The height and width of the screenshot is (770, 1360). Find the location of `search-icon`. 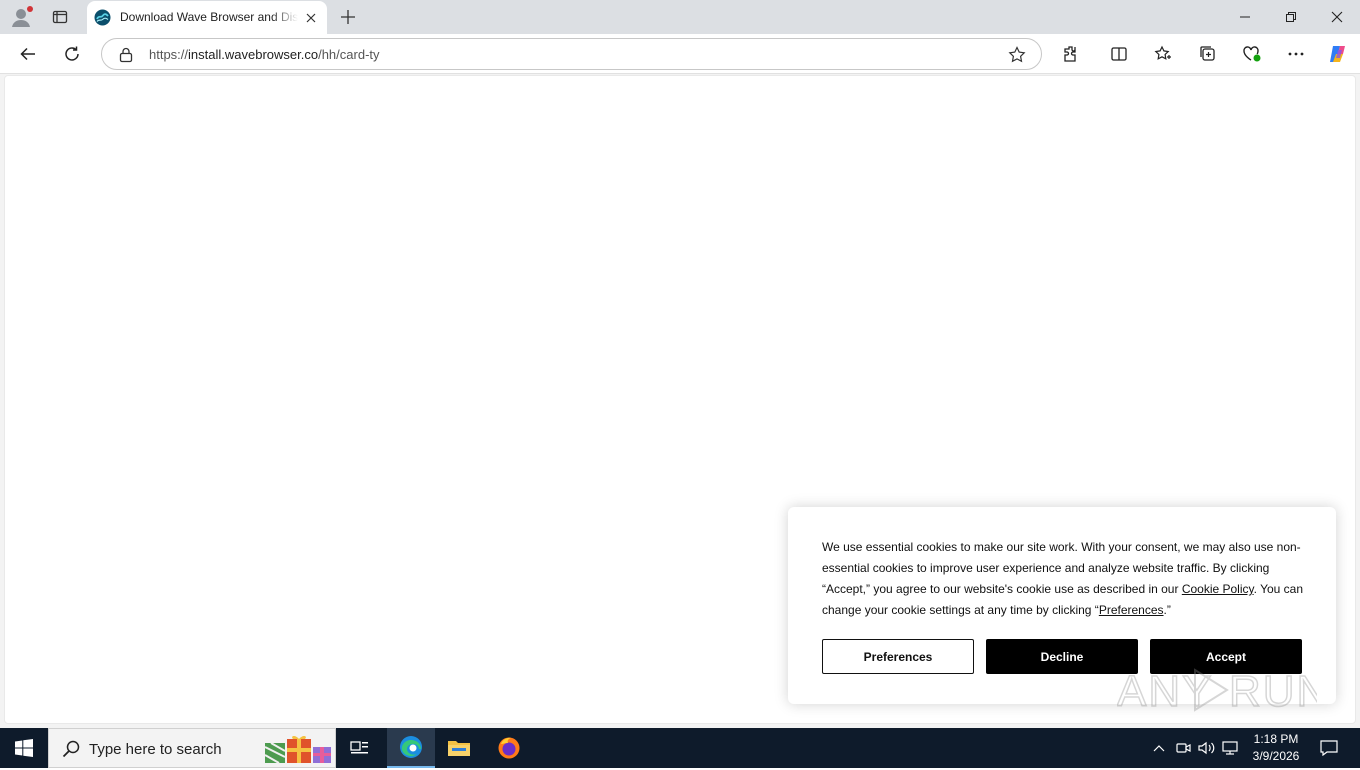

search-icon is located at coordinates (71, 749).